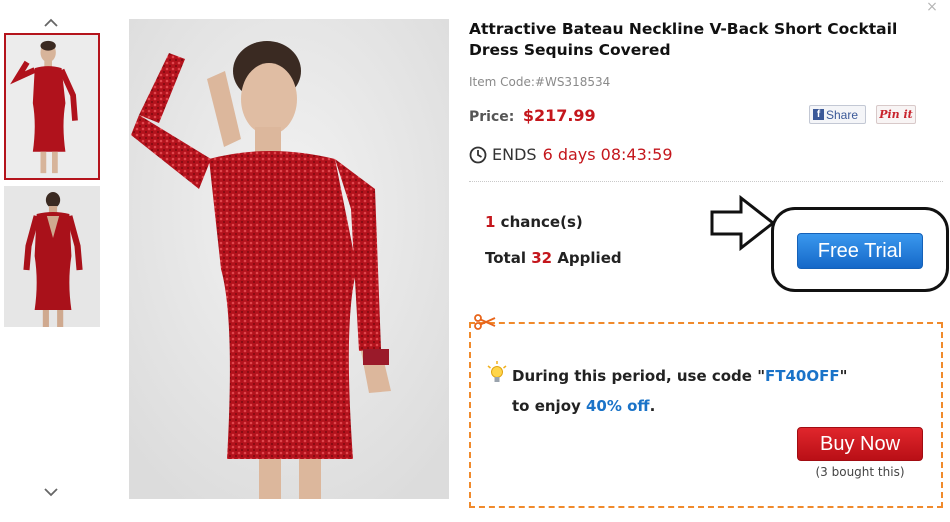  What do you see at coordinates (51, 23) in the screenshot?
I see `chevron-up-icon` at bounding box center [51, 23].